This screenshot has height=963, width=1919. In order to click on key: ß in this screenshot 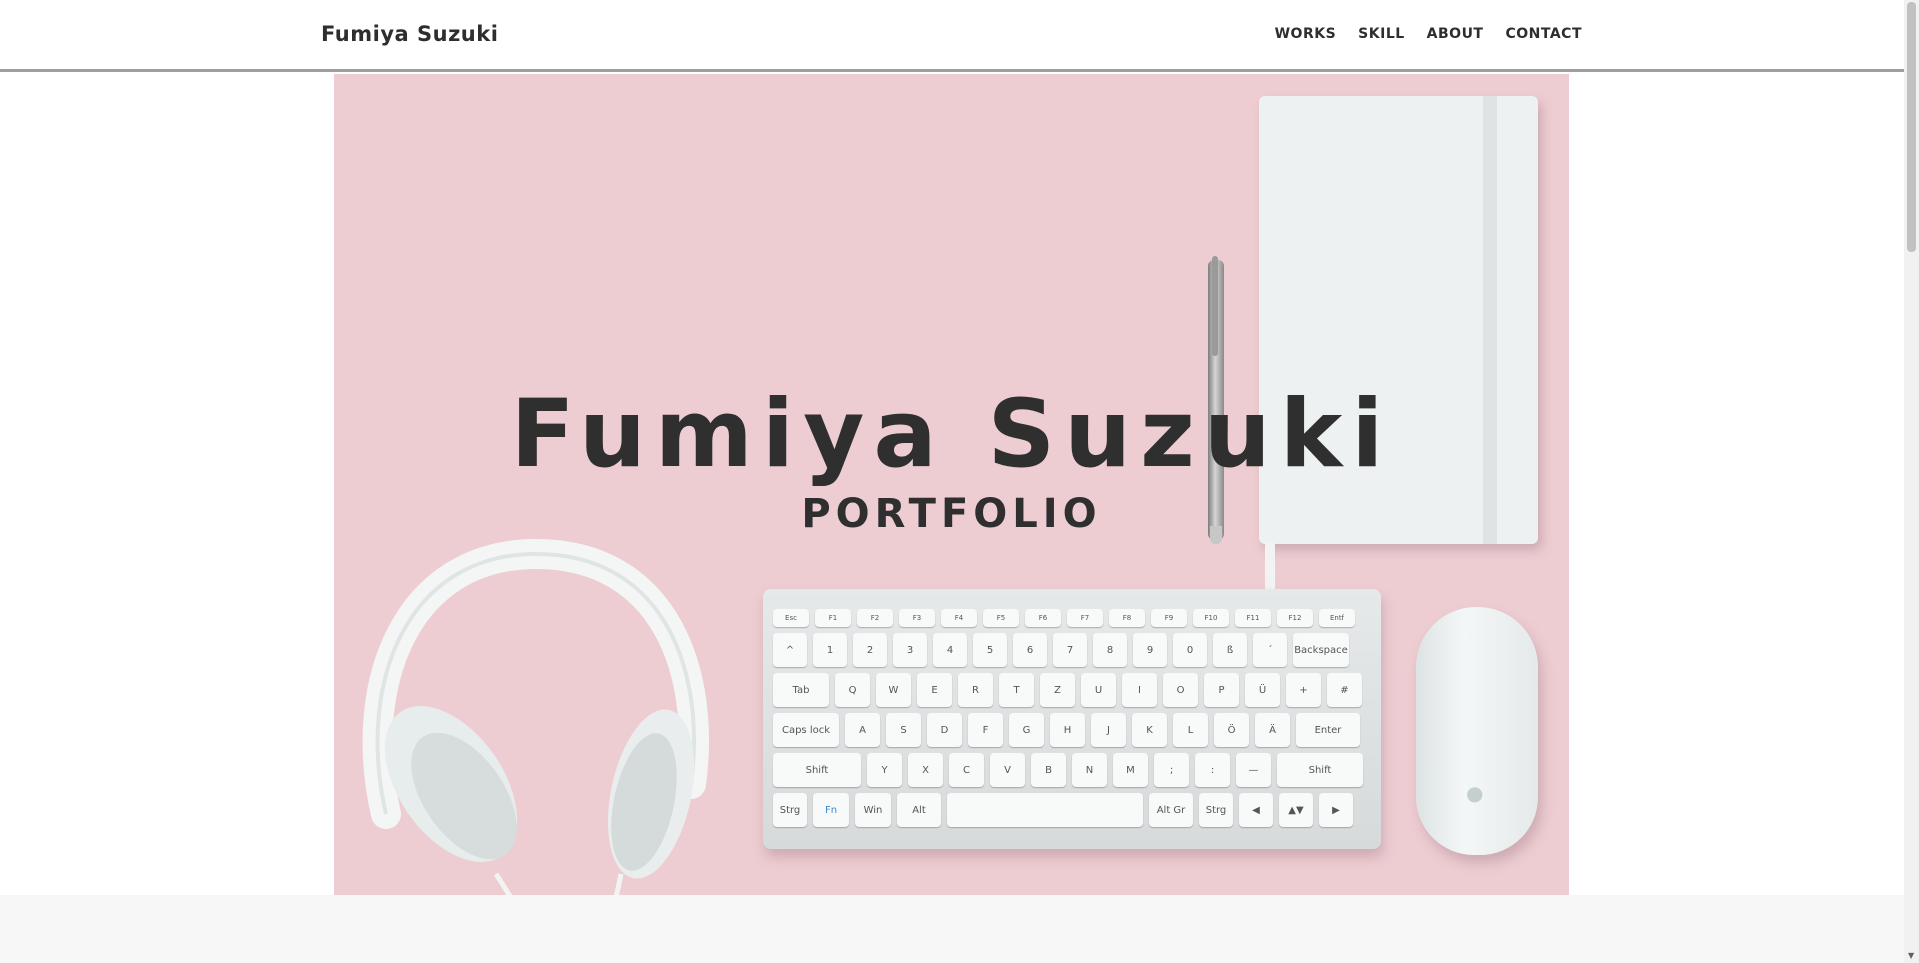, I will do `click(1230, 650)`.